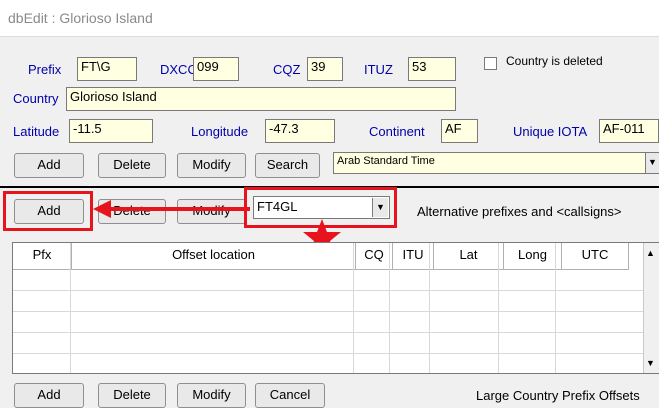  What do you see at coordinates (558, 395) in the screenshot?
I see `offsets-caption: Large Country Prefix Offsets` at bounding box center [558, 395].